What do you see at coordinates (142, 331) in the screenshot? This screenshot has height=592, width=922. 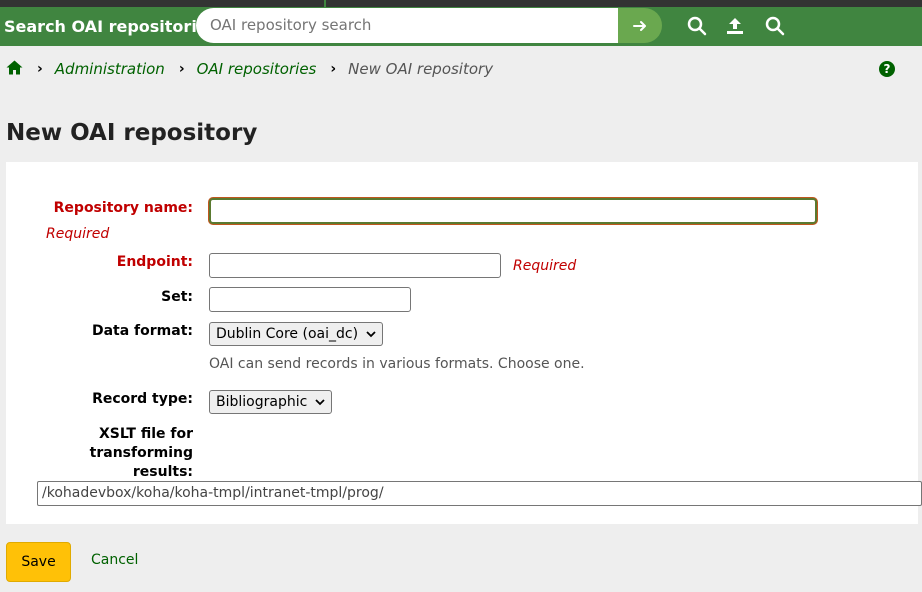 I see `data-format-label: Data format:` at bounding box center [142, 331].